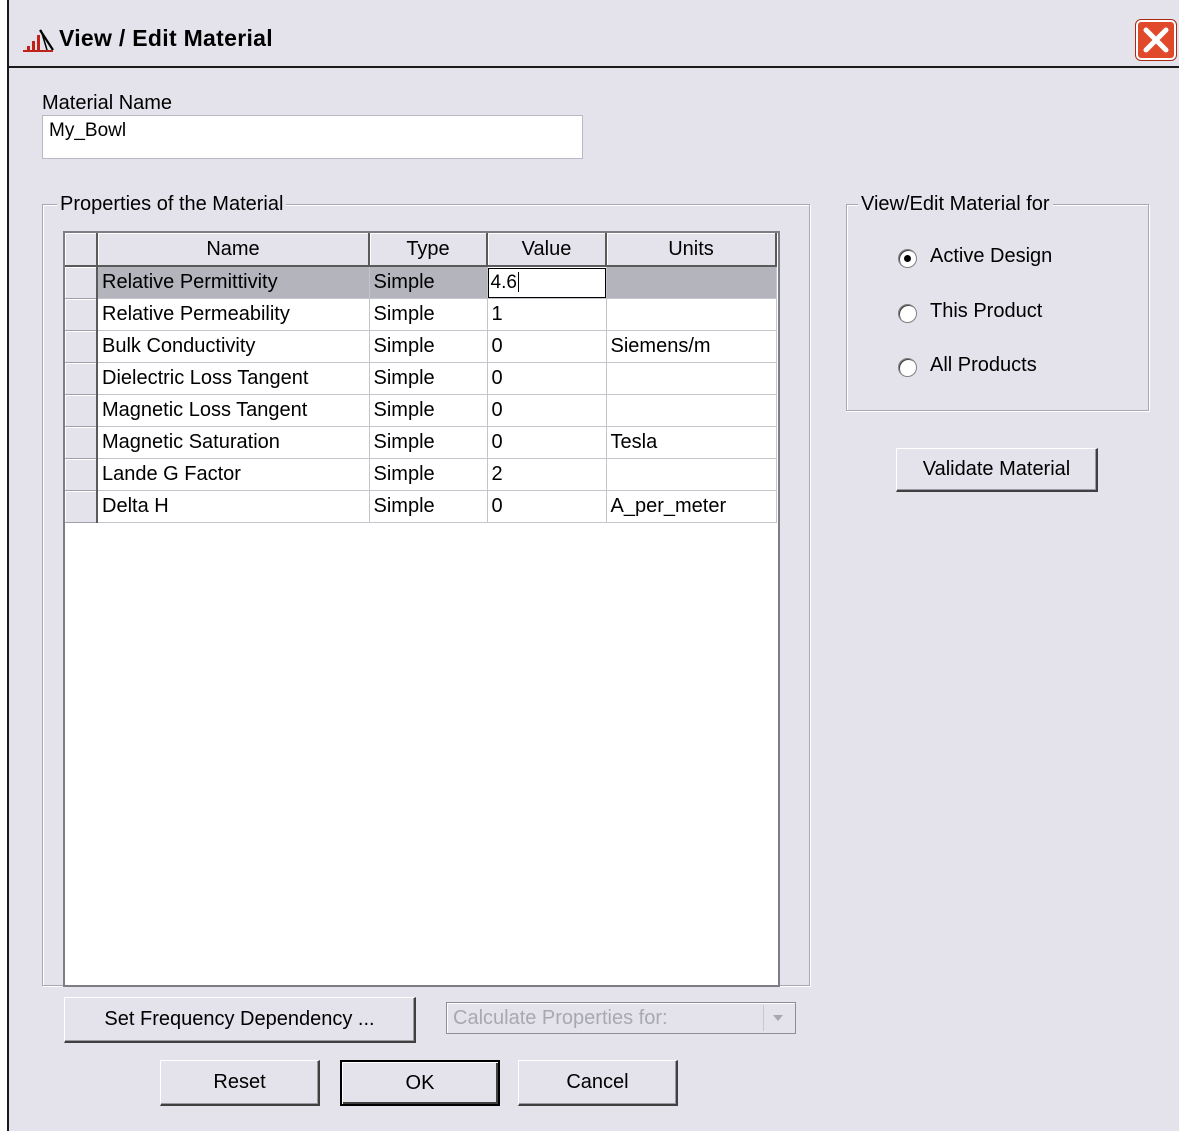  Describe the element at coordinates (428, 250) in the screenshot. I see `column-header-type: Type` at that location.